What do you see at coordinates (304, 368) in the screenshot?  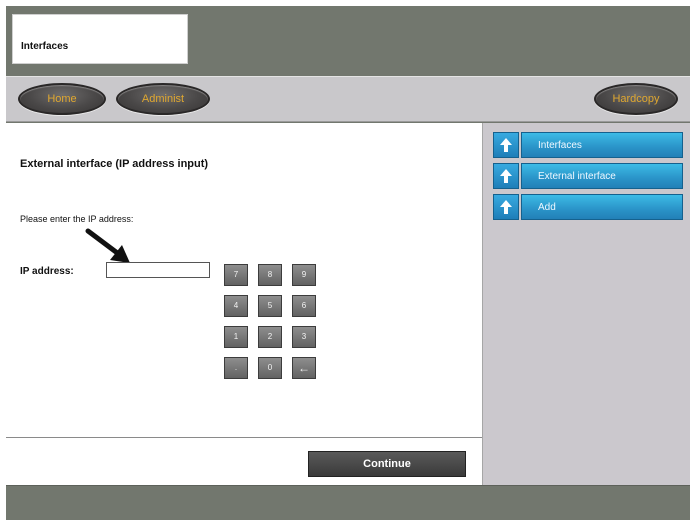 I see `backspace-key: ←` at bounding box center [304, 368].